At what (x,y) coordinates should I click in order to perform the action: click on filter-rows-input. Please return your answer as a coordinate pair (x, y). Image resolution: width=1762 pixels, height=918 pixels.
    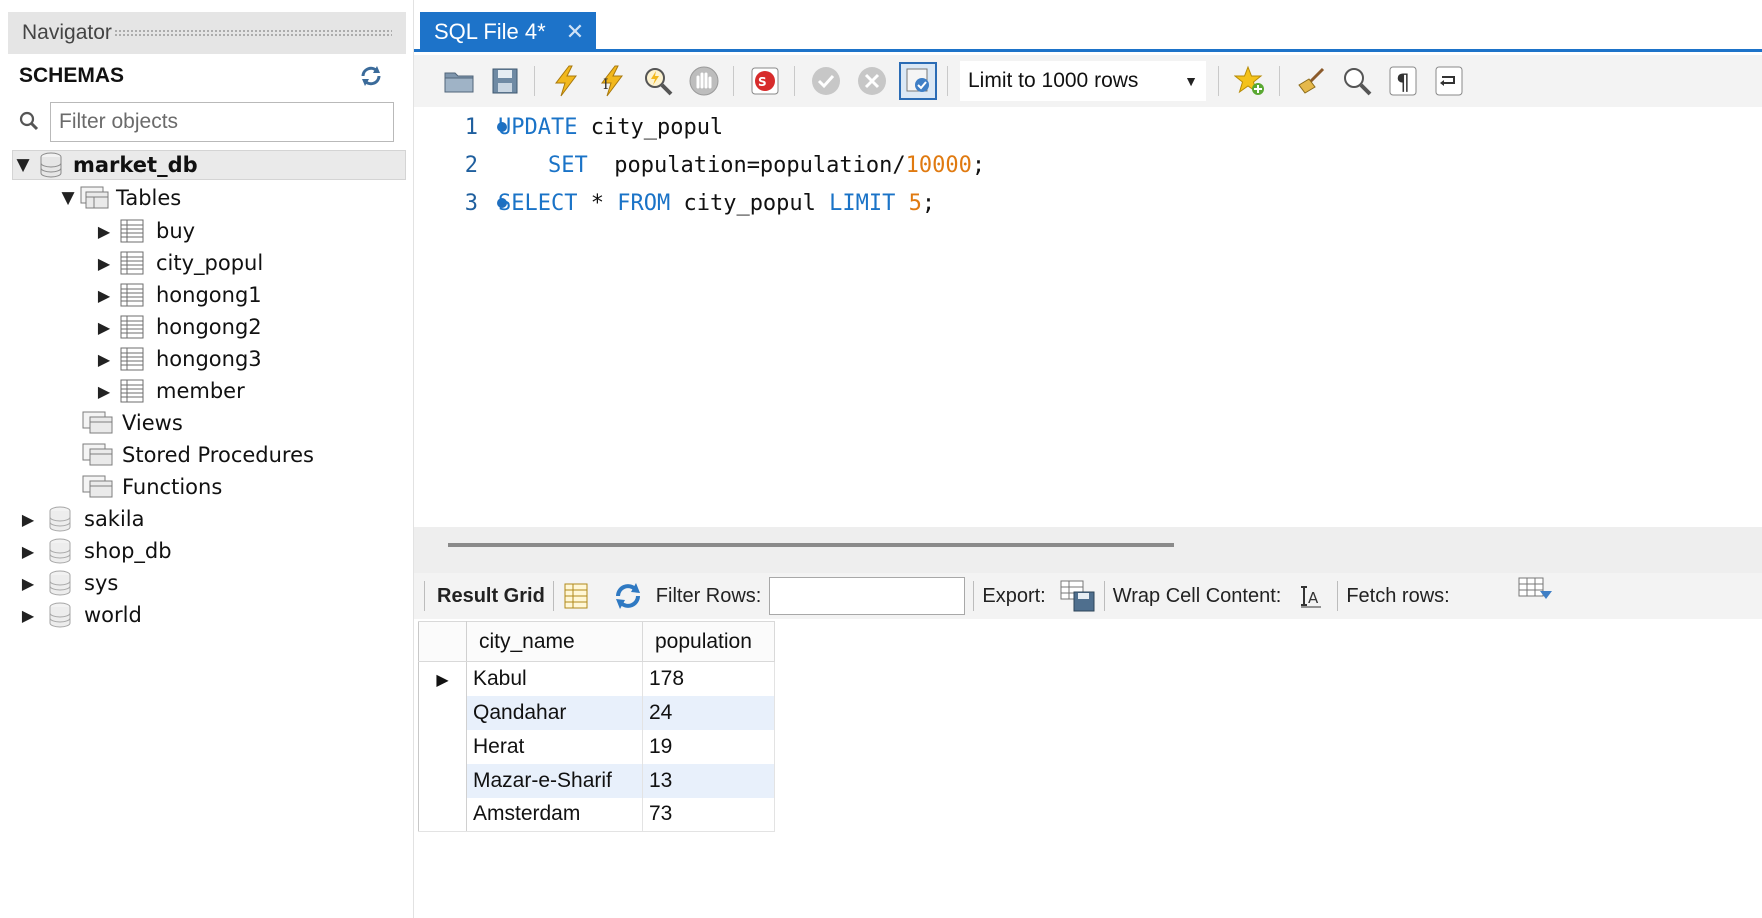
    Looking at the image, I should click on (867, 596).